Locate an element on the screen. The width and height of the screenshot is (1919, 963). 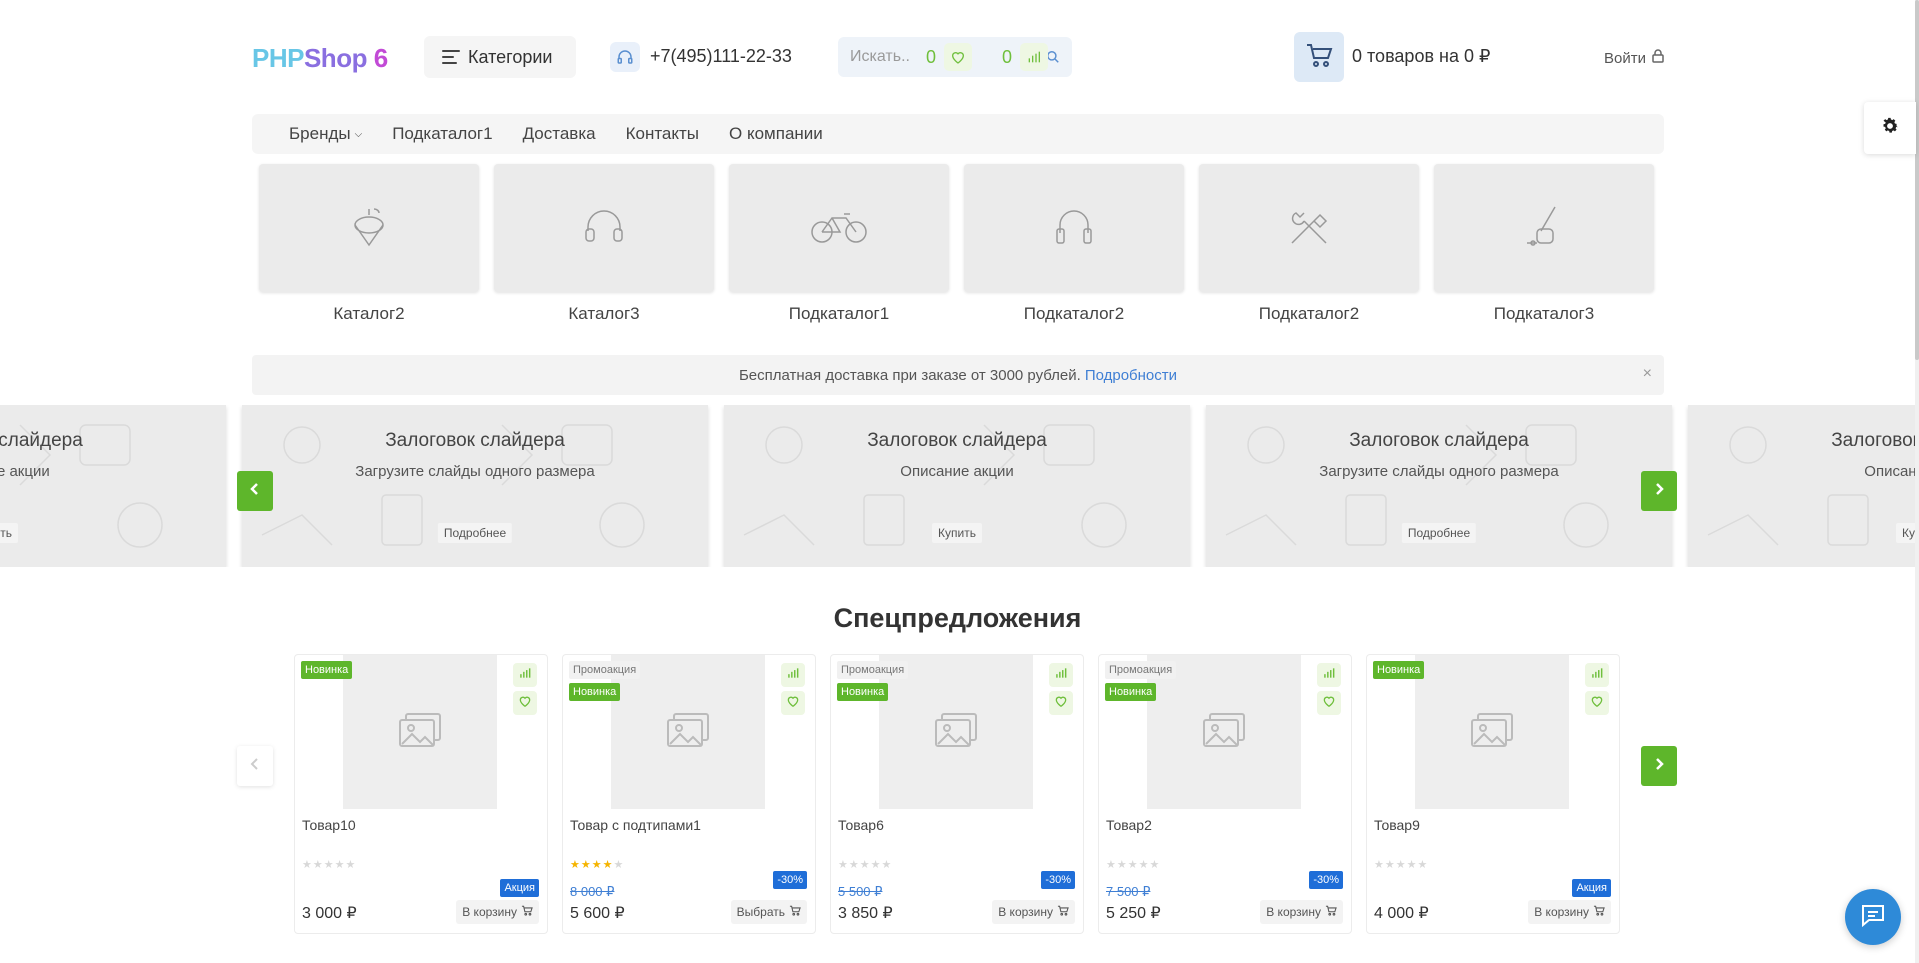
slider-next-button is located at coordinates (1659, 491).